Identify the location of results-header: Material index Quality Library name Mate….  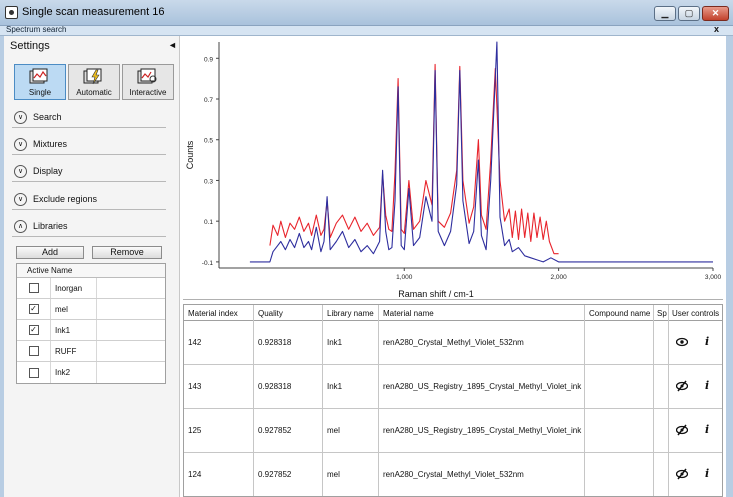
(453, 313).